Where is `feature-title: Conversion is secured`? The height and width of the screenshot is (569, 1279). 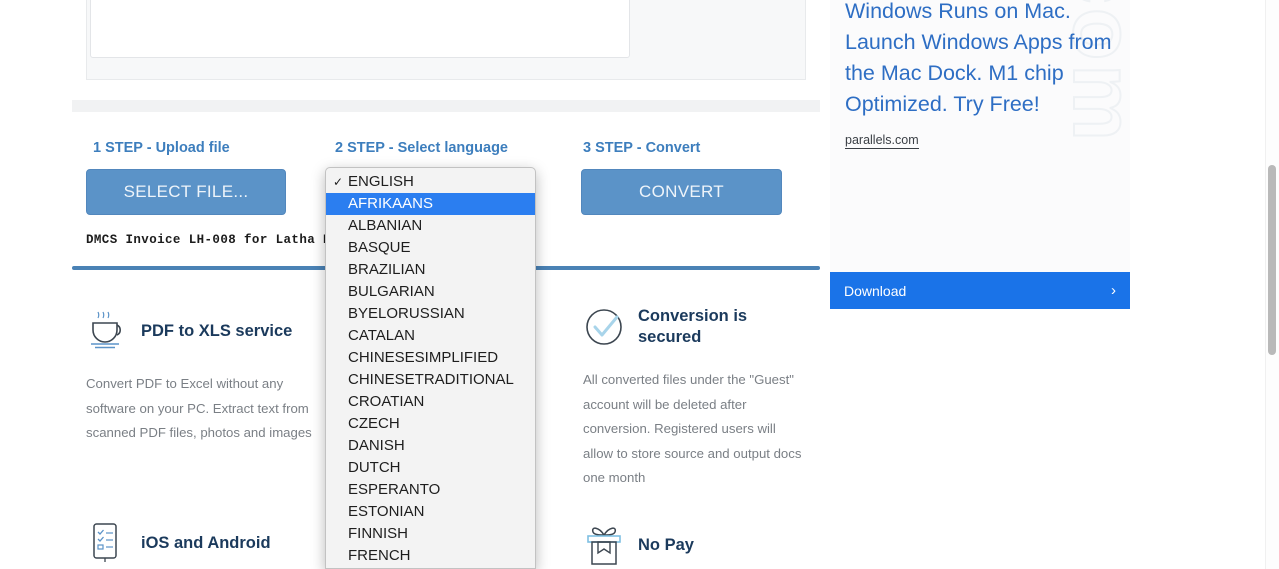 feature-title: Conversion is secured is located at coordinates (693, 326).